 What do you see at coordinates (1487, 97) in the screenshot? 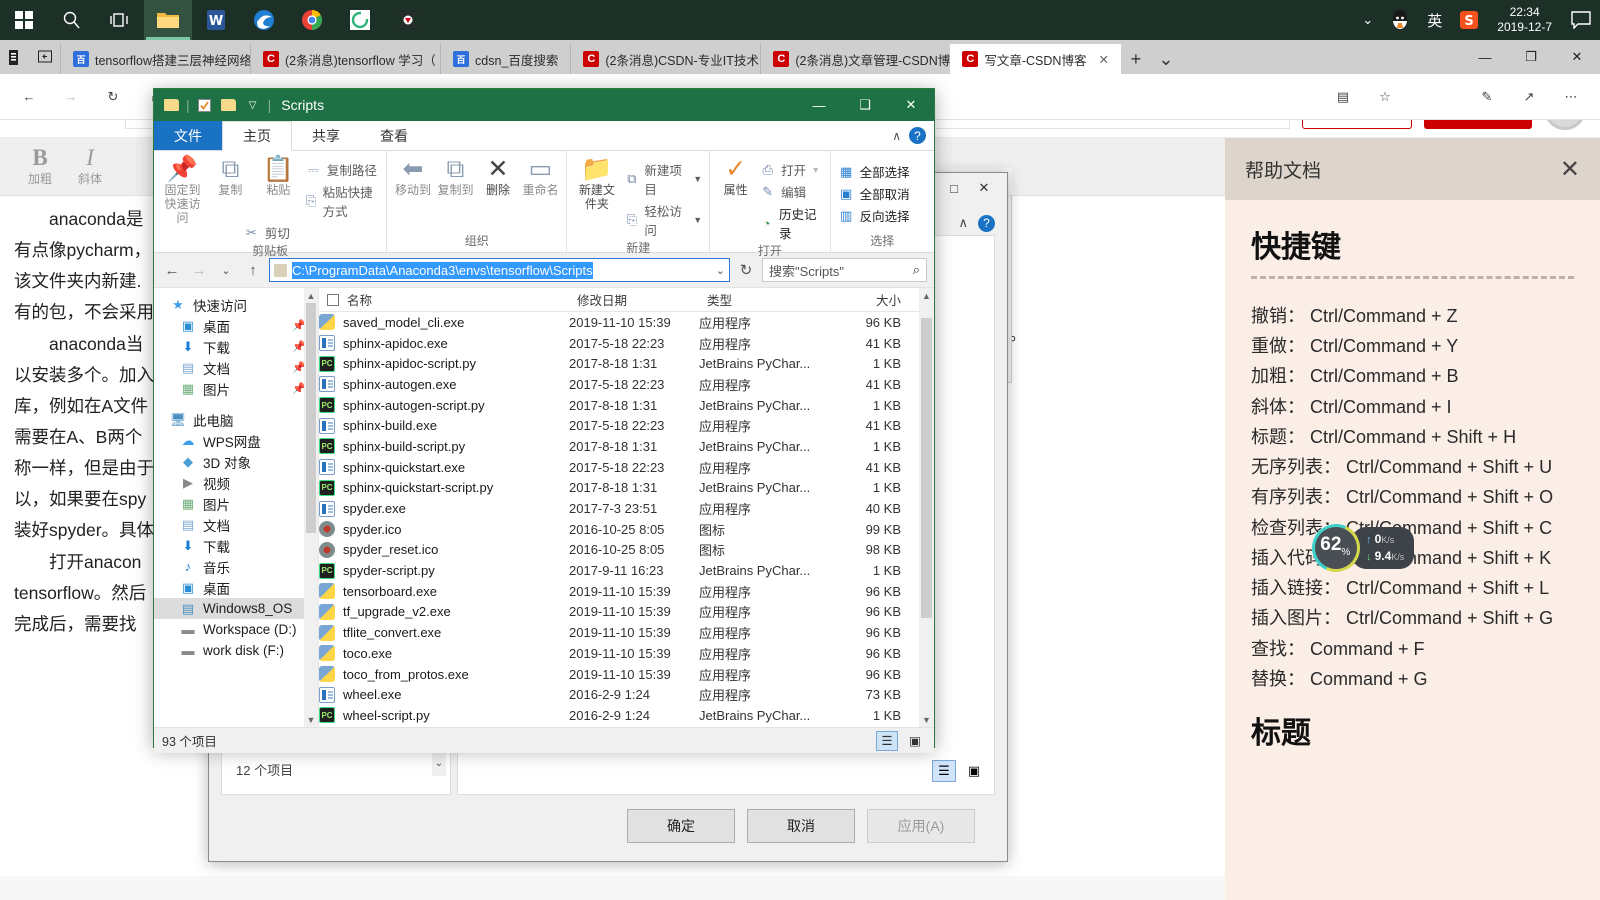
I see `notes-icon: ✎` at bounding box center [1487, 97].